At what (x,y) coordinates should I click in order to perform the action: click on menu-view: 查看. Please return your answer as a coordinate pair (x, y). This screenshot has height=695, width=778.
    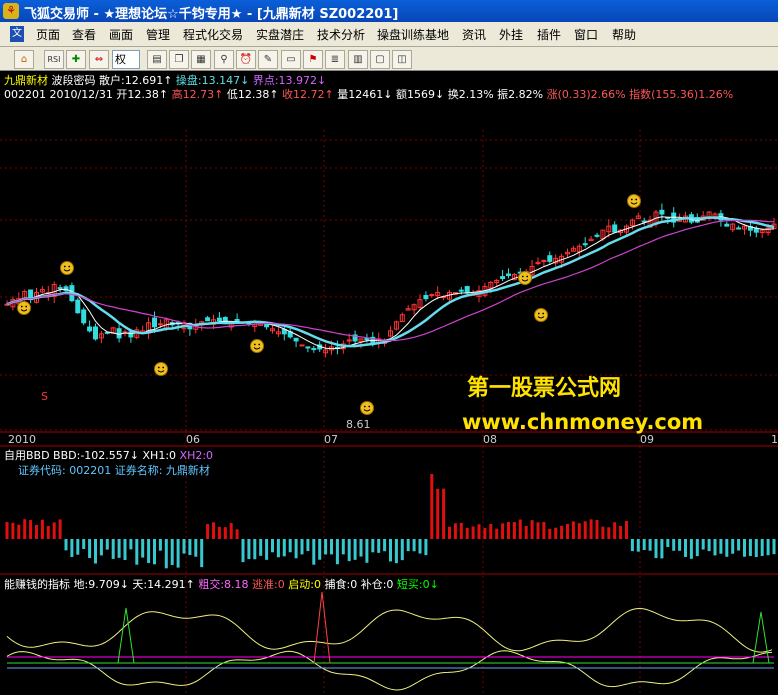
    Looking at the image, I should click on (84, 34).